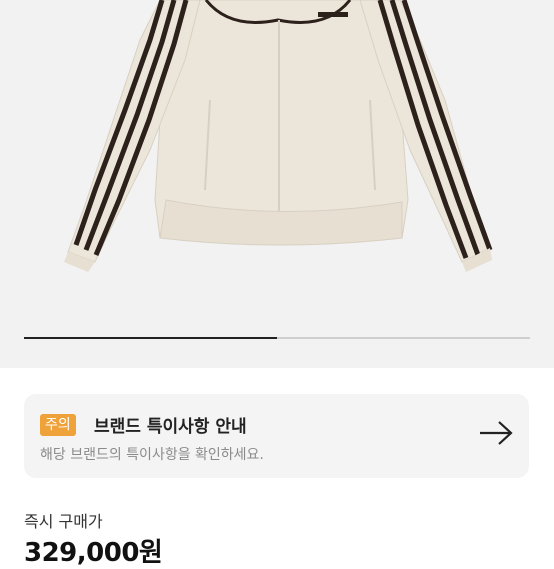  I want to click on carousel-progress-track, so click(277, 338).